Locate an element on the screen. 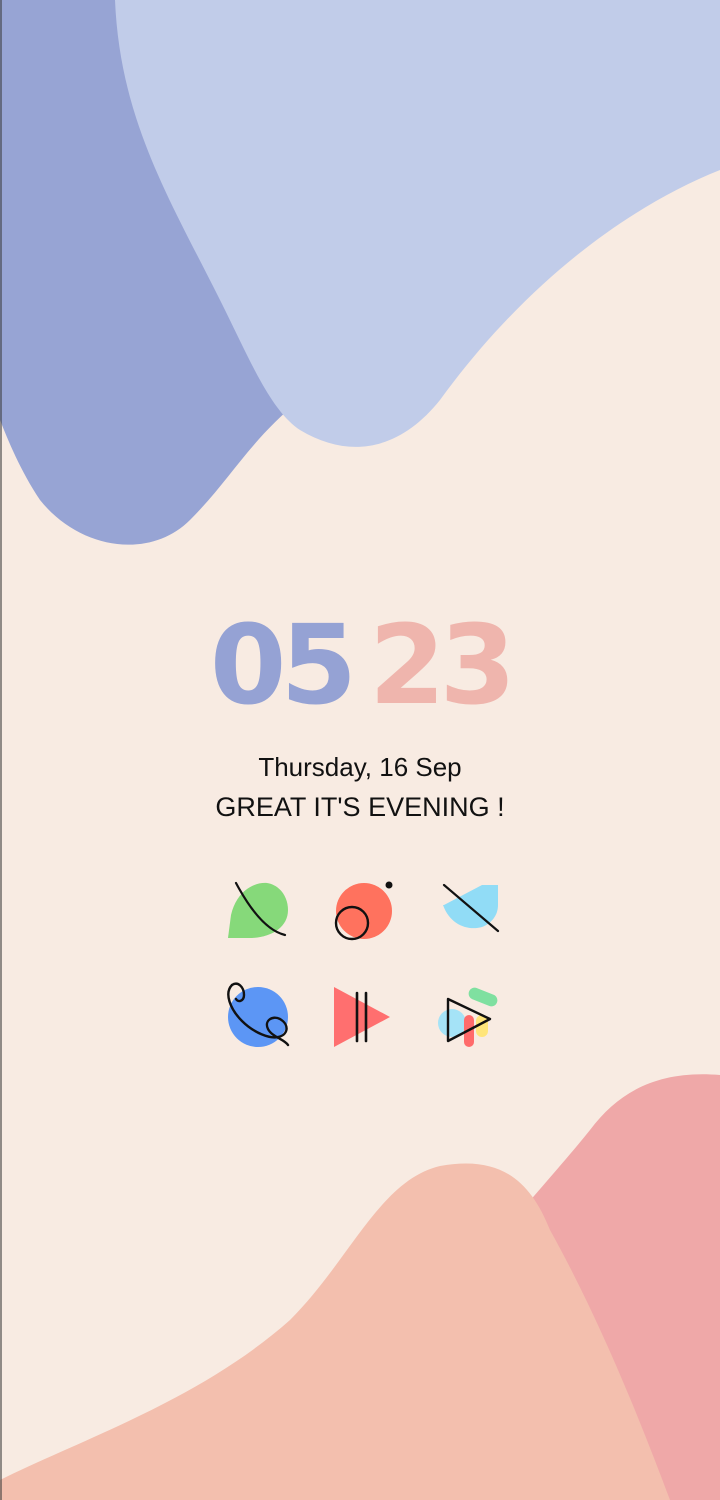  play-store-icon is located at coordinates (468, 1017).